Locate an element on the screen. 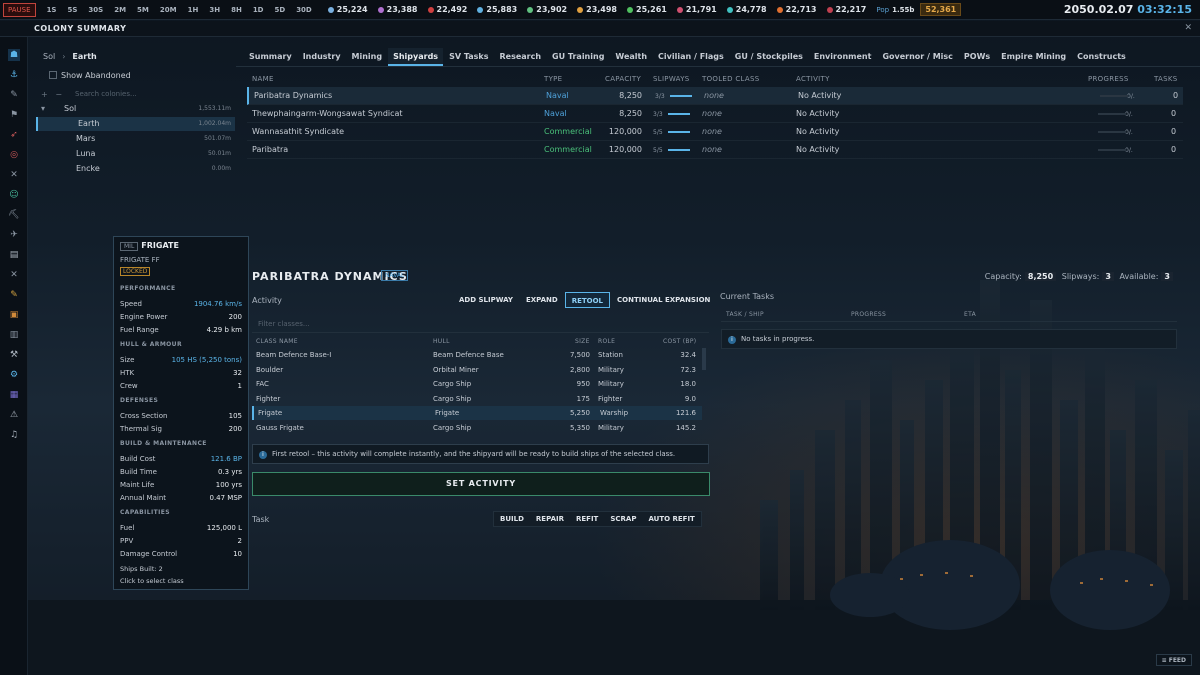 This screenshot has width=1200, height=675. pickaxe-icon: ⛏ is located at coordinates (14, 215).